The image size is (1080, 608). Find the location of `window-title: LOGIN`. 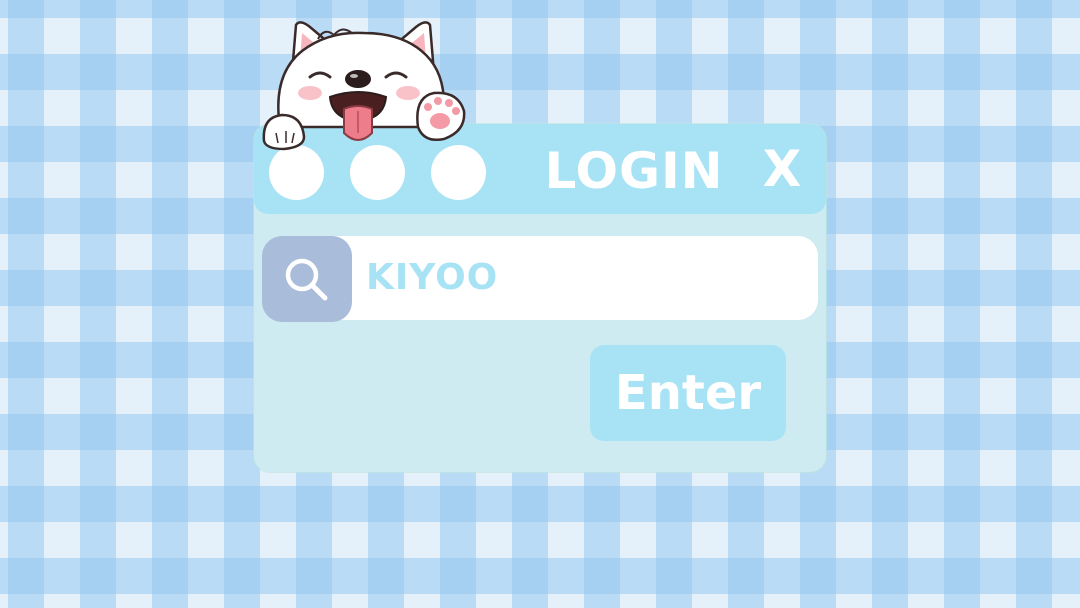

window-title: LOGIN is located at coordinates (634, 171).